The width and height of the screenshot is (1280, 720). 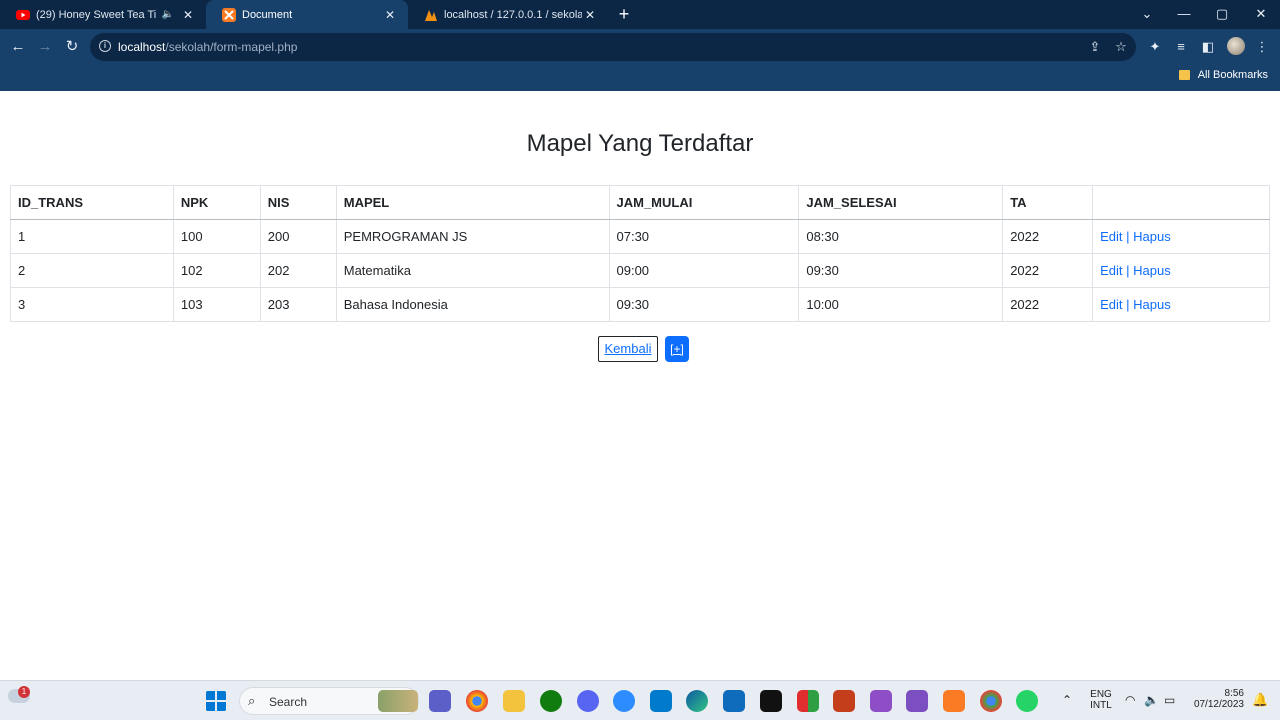 What do you see at coordinates (142, 47) in the screenshot?
I see `url-host: localhost` at bounding box center [142, 47].